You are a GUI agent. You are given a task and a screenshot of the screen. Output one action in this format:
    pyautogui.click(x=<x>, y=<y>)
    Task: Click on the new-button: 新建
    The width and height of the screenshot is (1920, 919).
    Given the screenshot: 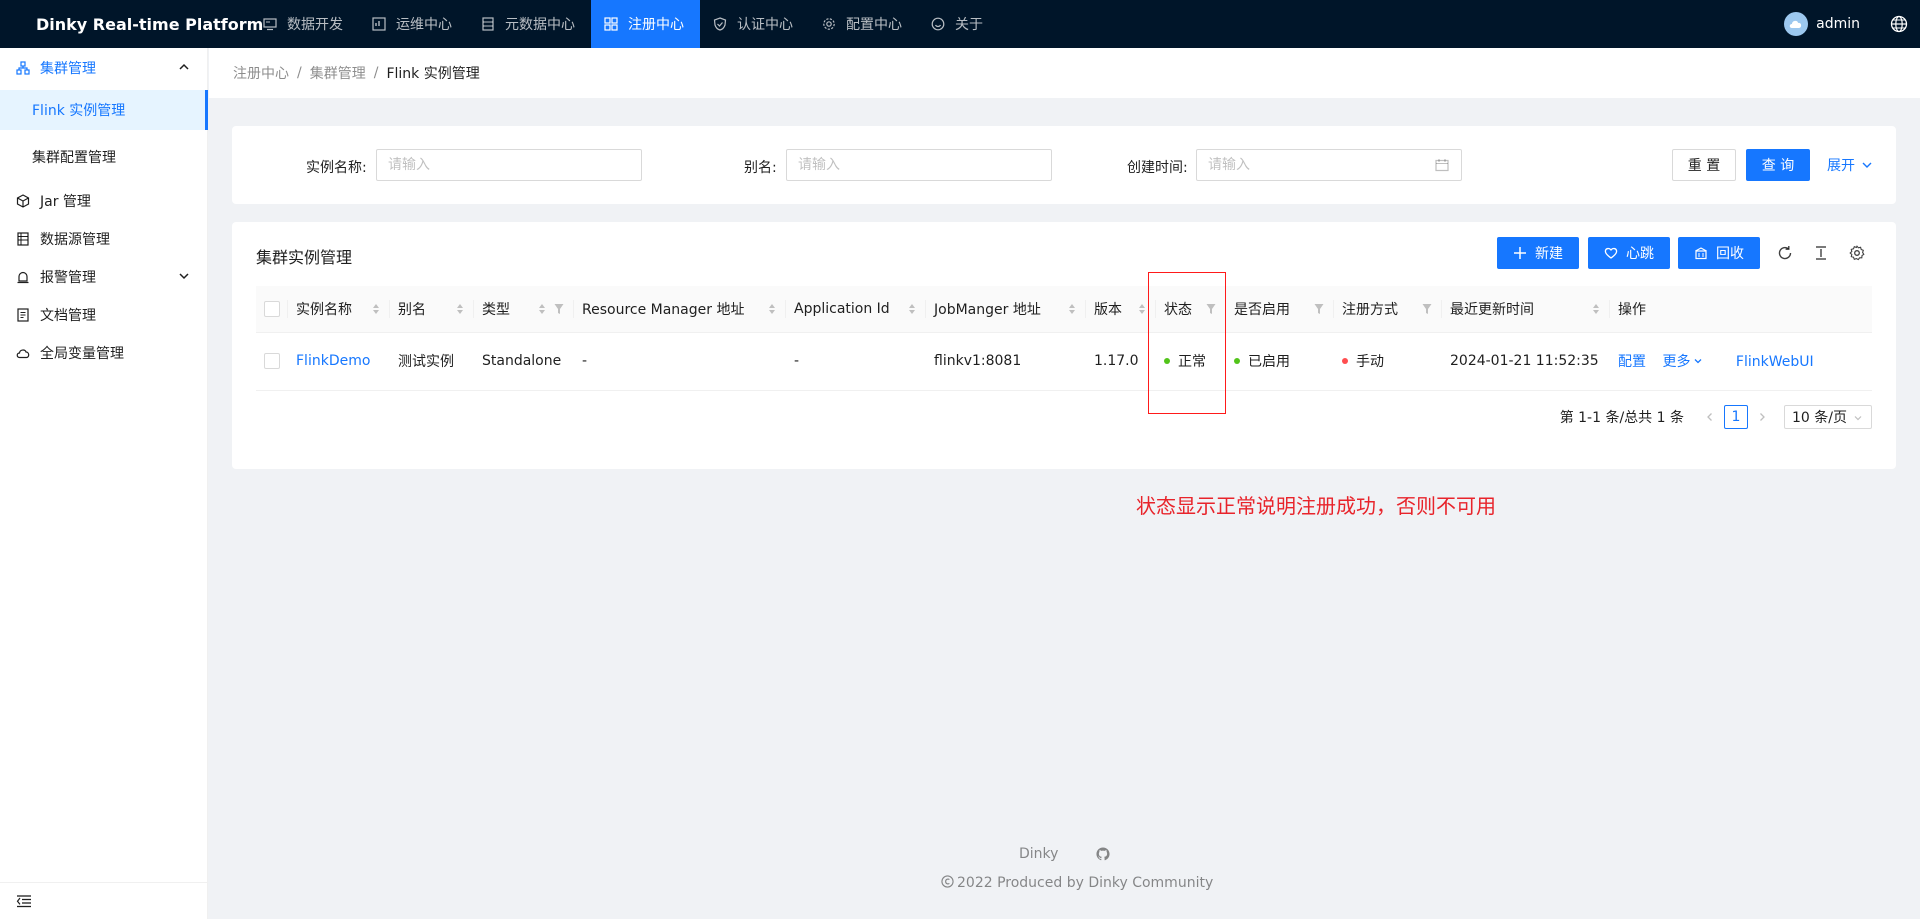 What is the action you would take?
    pyautogui.click(x=1538, y=253)
    